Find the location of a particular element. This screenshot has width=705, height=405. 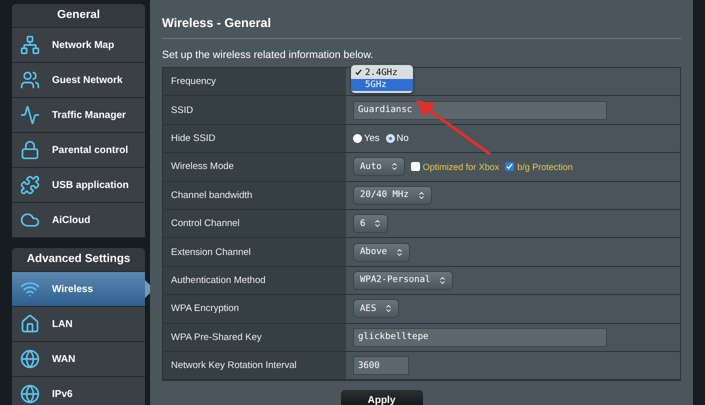

setting-label: Frequency is located at coordinates (254, 82).